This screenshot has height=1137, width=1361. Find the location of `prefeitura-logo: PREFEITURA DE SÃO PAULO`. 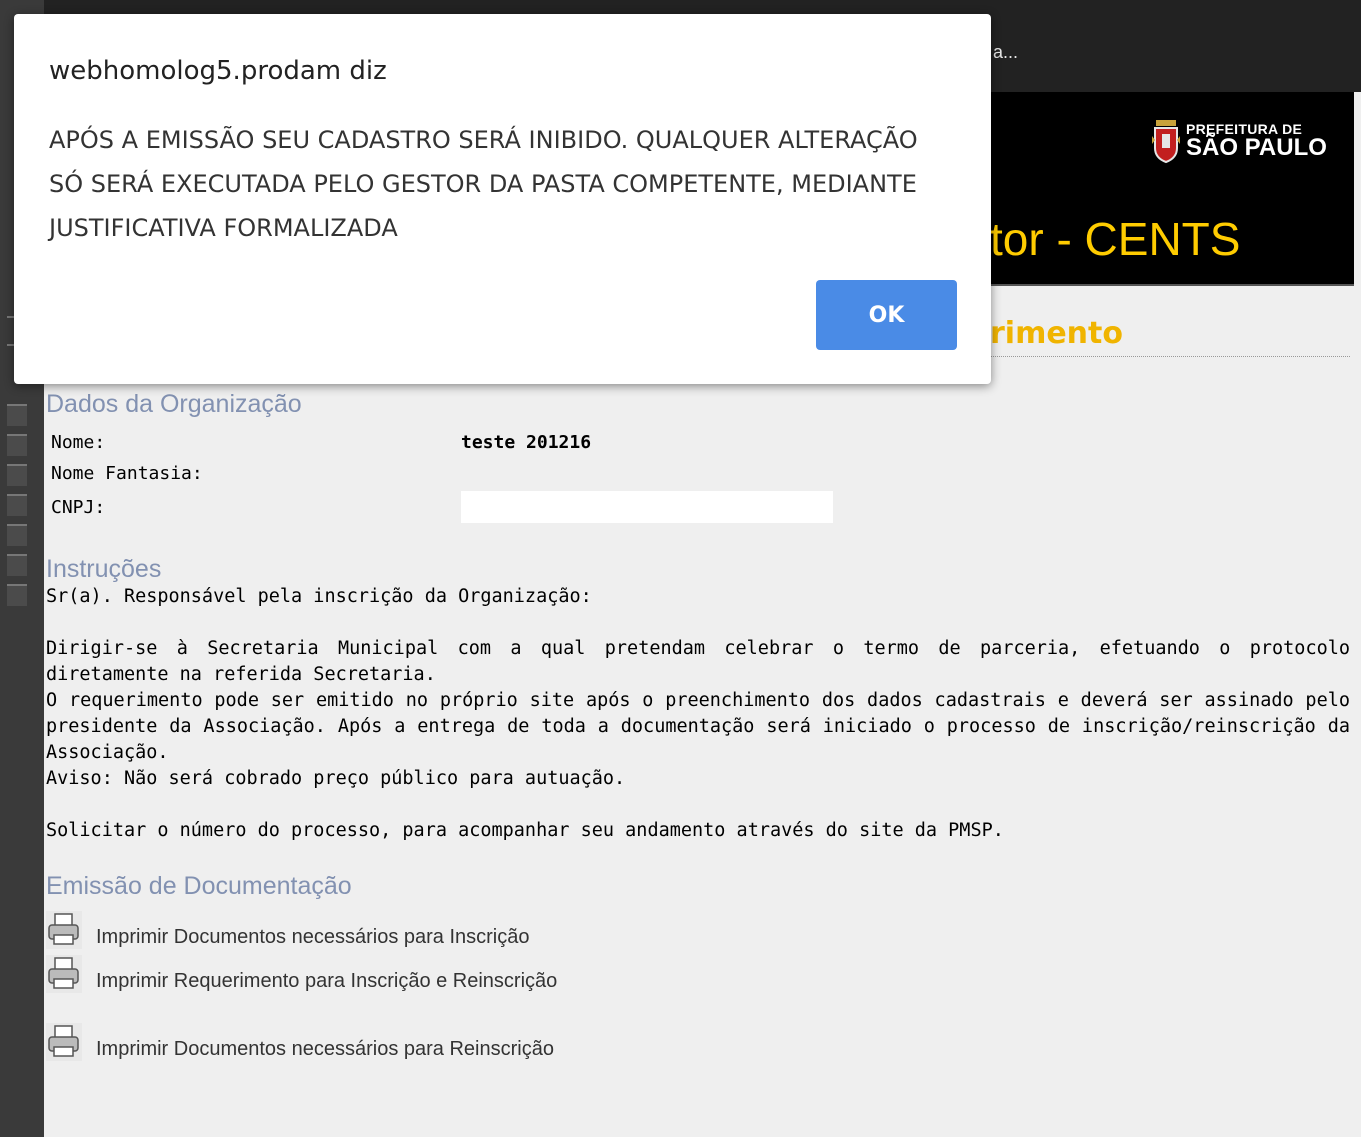

prefeitura-logo: PREFEITURA DE SÃO PAULO is located at coordinates (1239, 141).